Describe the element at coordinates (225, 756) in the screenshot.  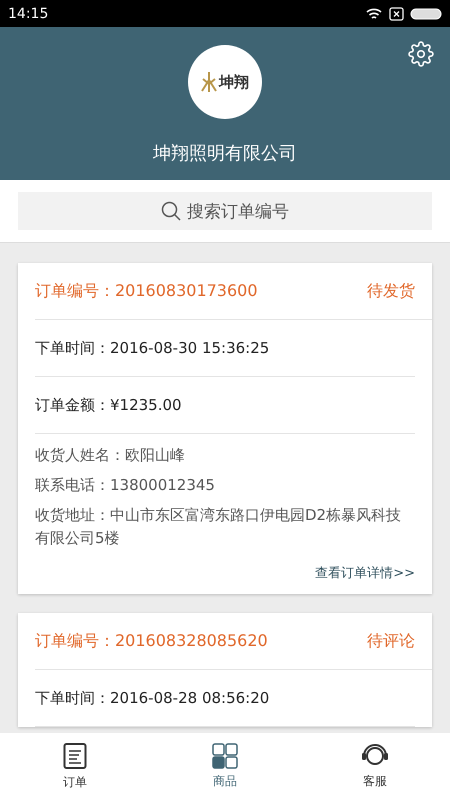
I see `grid-icon` at that location.